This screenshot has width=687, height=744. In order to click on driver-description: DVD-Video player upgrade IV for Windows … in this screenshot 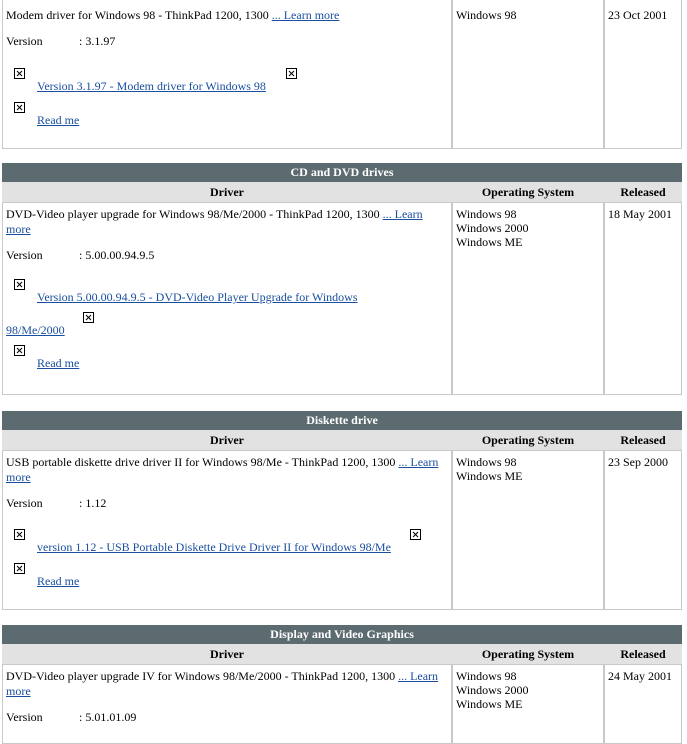, I will do `click(201, 676)`.